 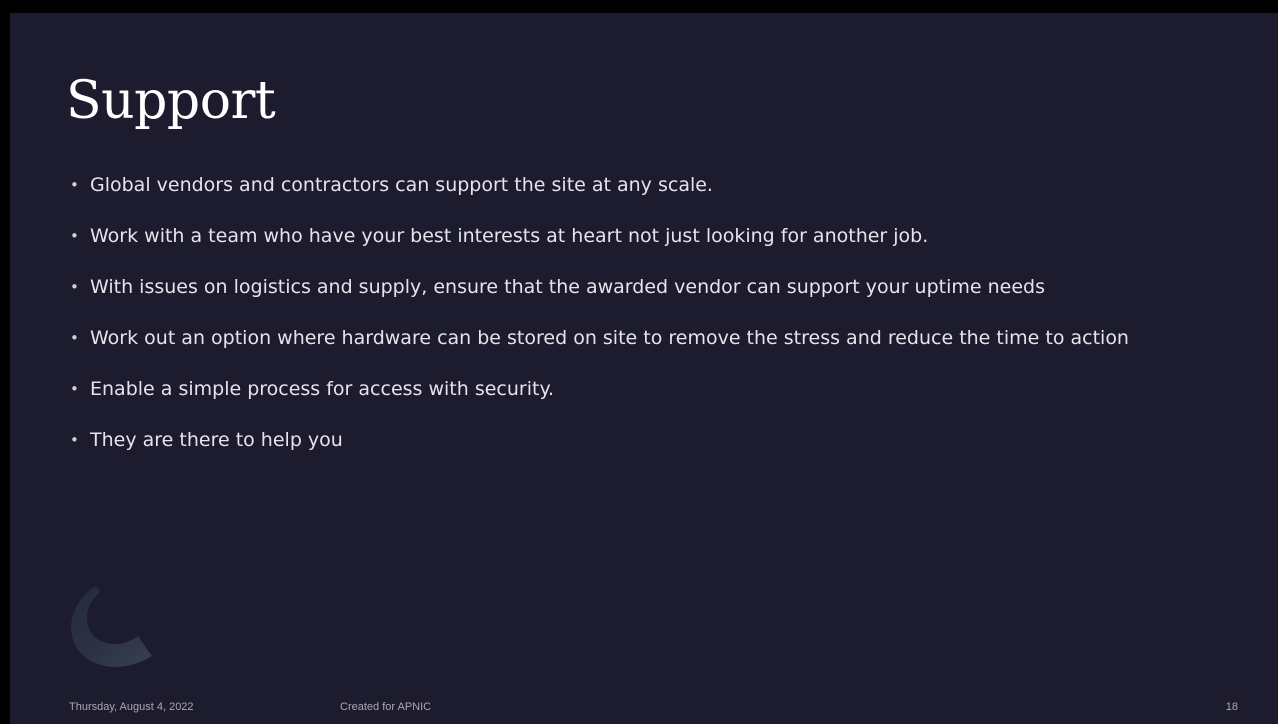 I want to click on bullet-text: They are there to help you, so click(x=216, y=440).